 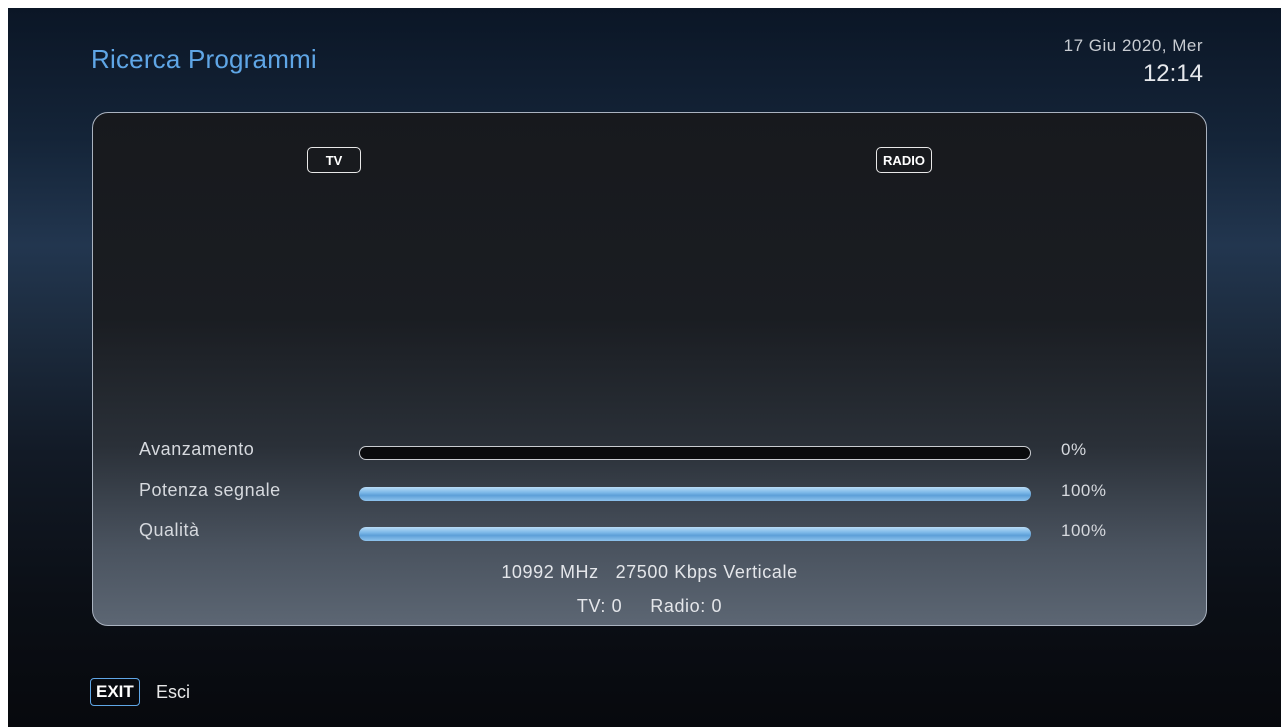 What do you see at coordinates (204, 59) in the screenshot?
I see `page-title: Ricerca Programmi` at bounding box center [204, 59].